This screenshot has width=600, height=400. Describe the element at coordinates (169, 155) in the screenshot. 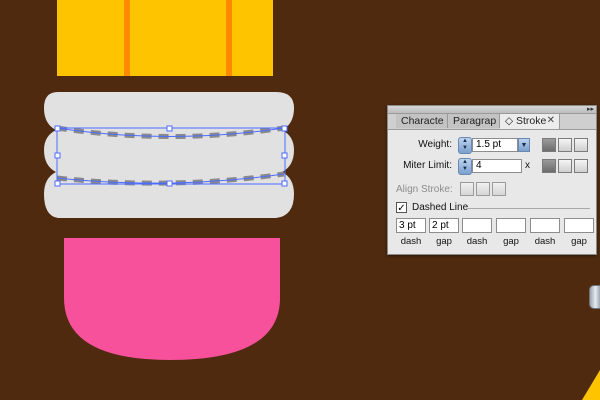

I see `ferrule` at that location.